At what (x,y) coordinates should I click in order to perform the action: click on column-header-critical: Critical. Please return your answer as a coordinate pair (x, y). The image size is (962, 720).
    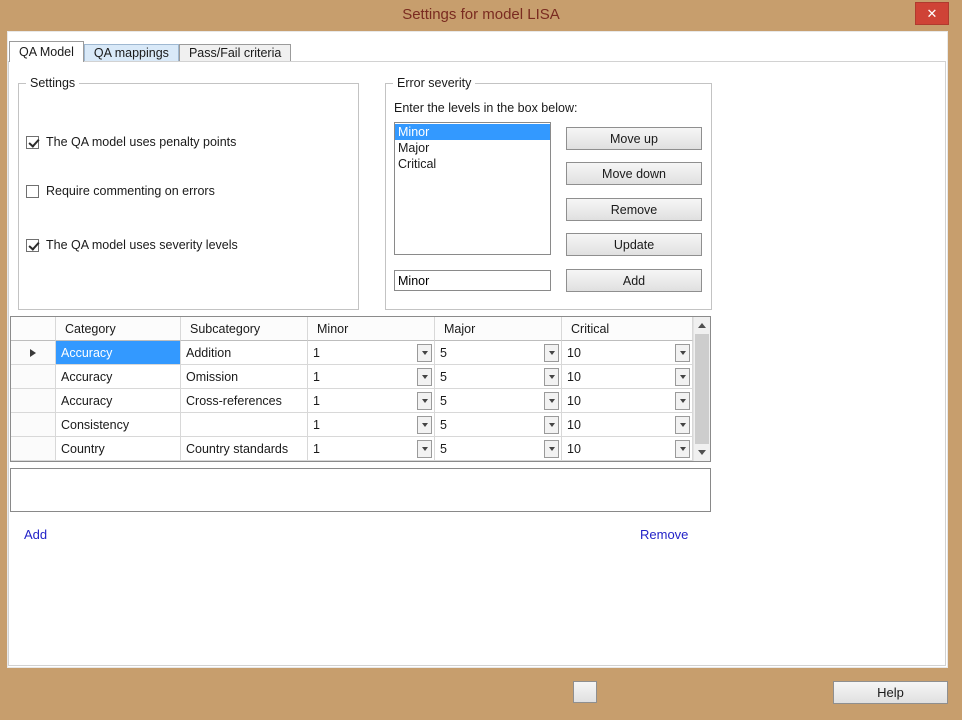
    Looking at the image, I should click on (627, 329).